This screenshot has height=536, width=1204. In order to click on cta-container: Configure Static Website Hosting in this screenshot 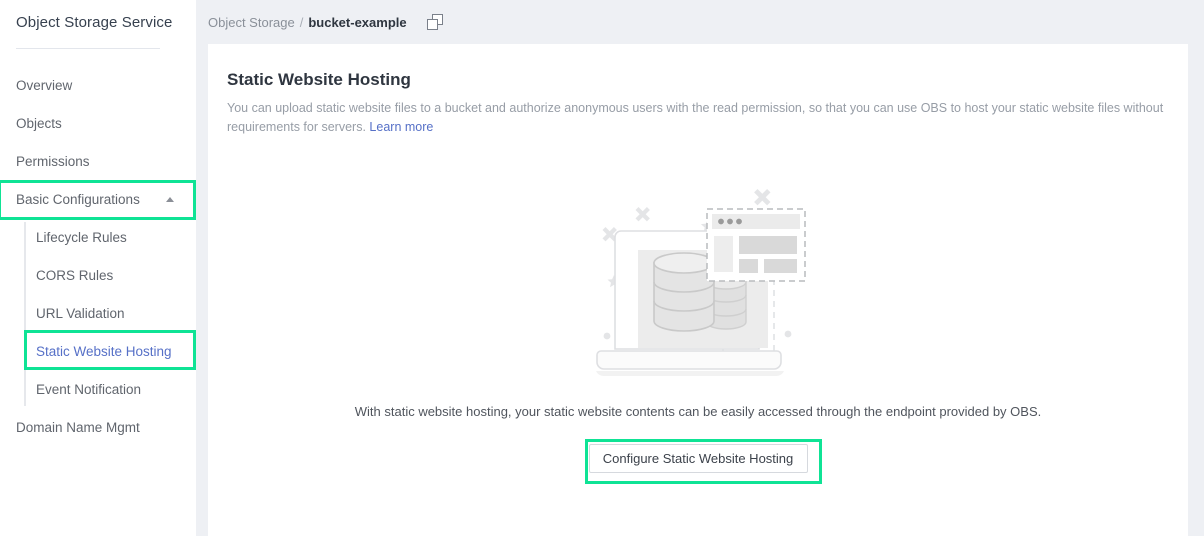, I will do `click(698, 458)`.